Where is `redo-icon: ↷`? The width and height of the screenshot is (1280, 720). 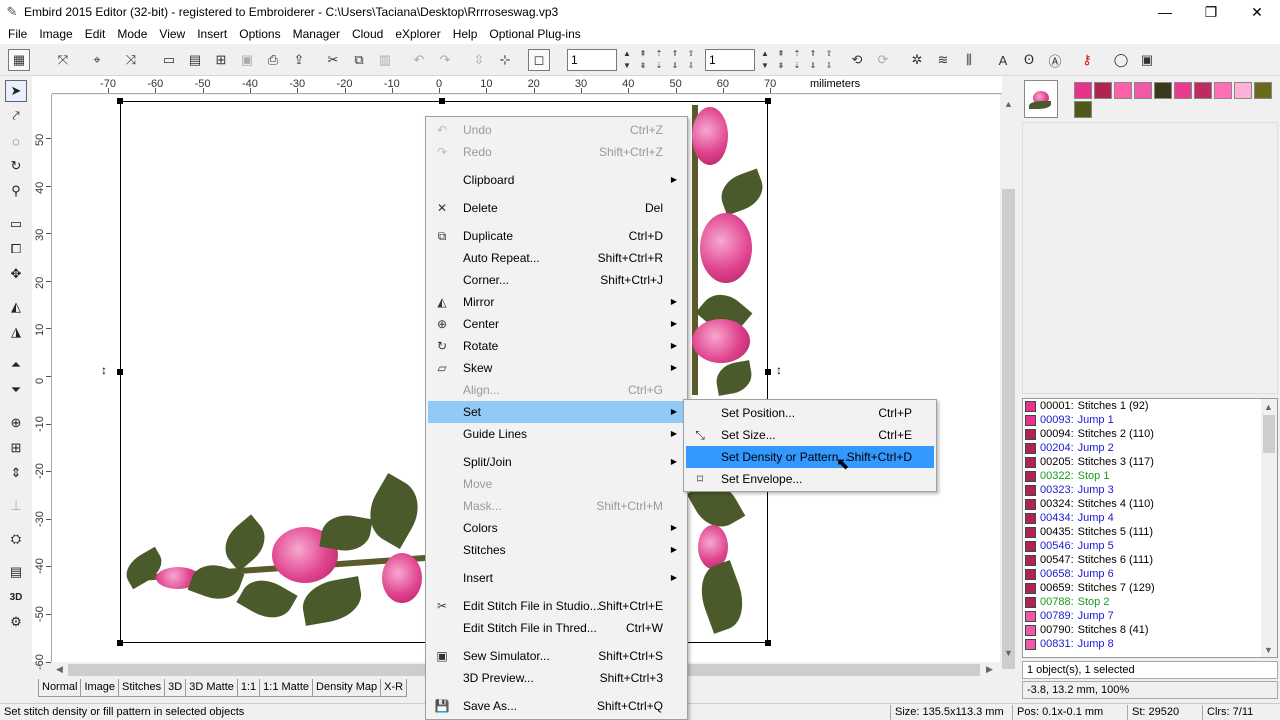 redo-icon: ↷ is located at coordinates (445, 60).